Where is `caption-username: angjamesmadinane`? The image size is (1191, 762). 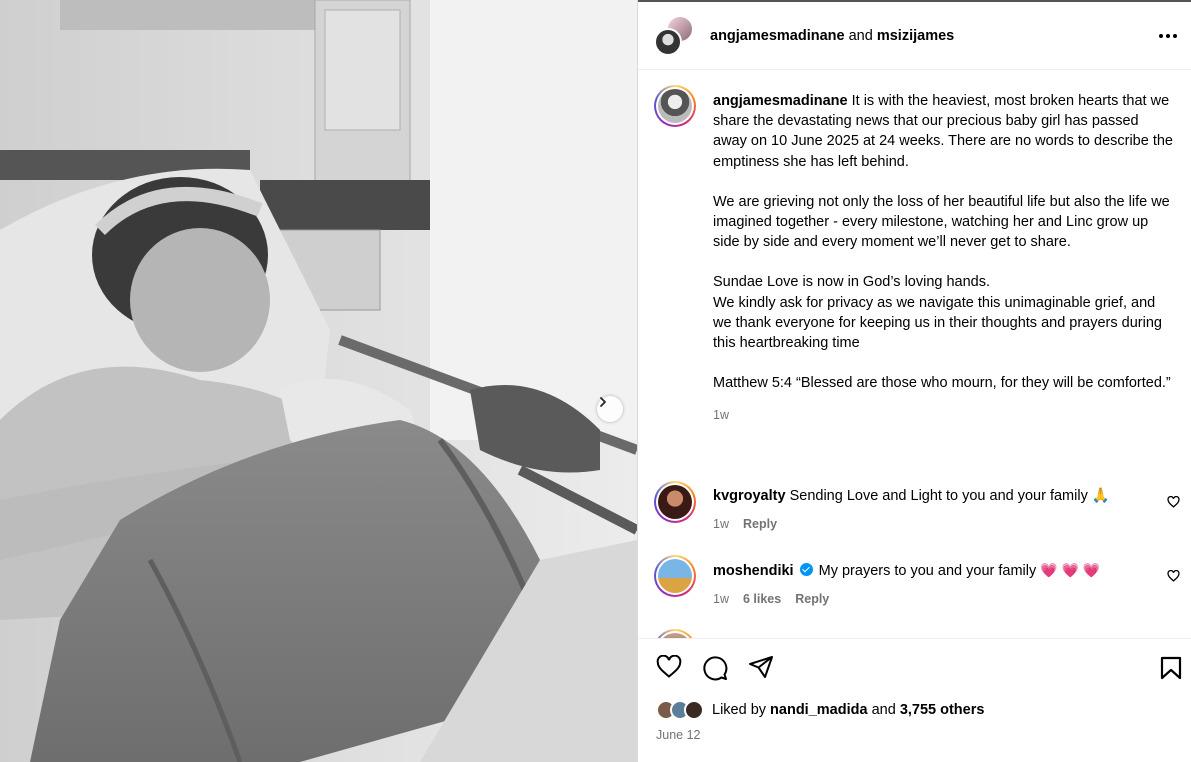 caption-username: angjamesmadinane is located at coordinates (780, 101).